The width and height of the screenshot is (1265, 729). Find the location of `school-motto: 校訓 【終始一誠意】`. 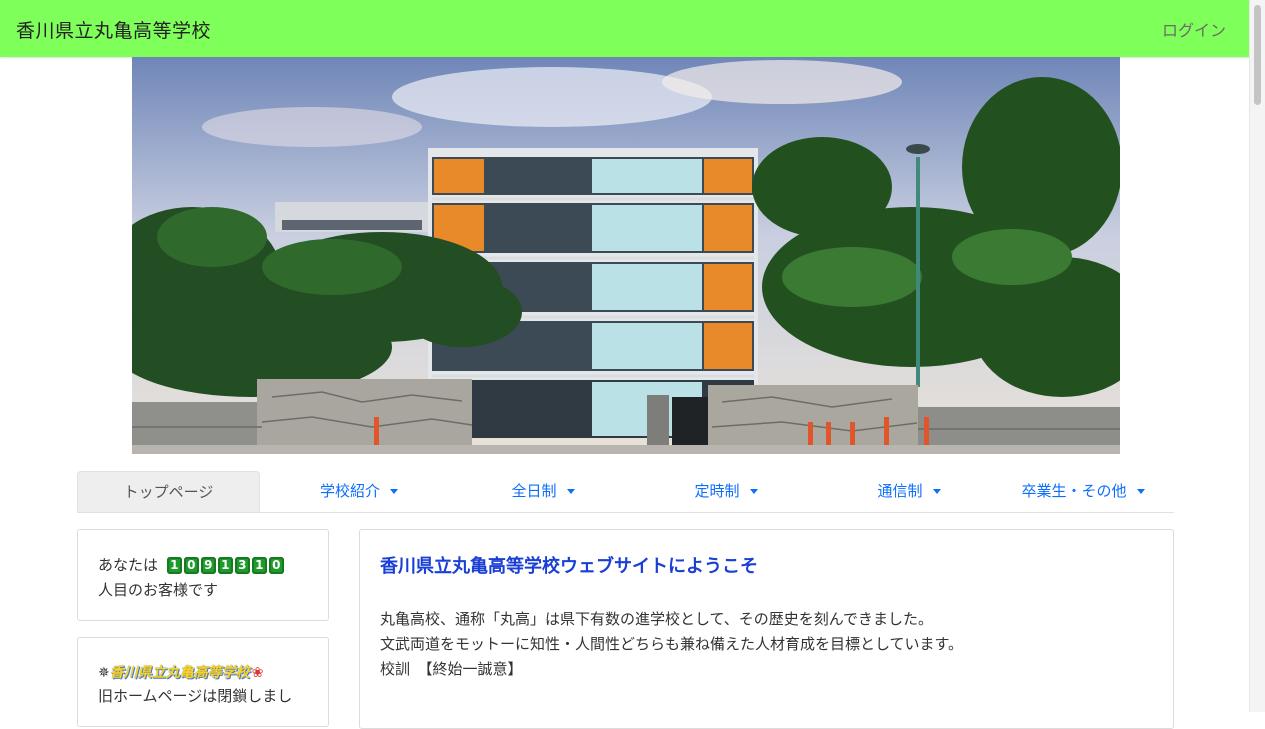

school-motto: 校訓 【終始一誠意】 is located at coordinates (451, 669).